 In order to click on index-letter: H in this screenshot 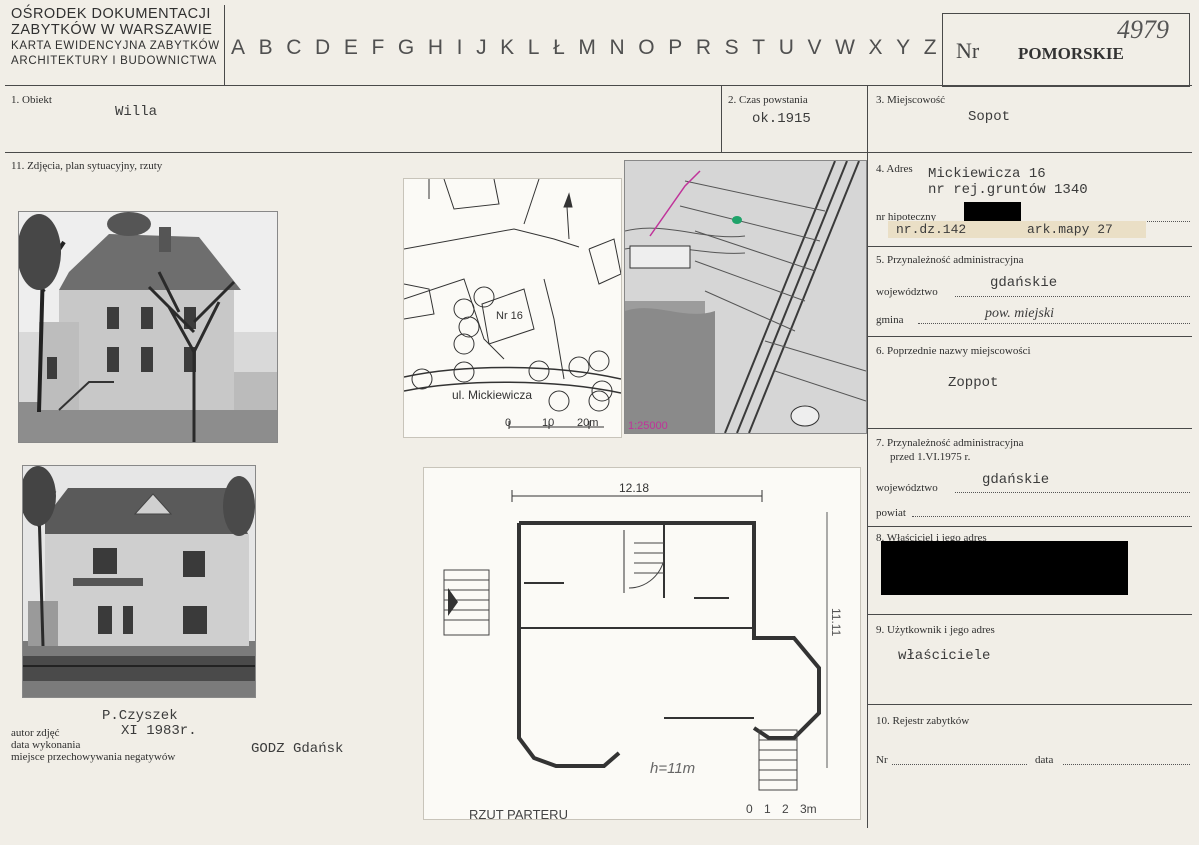, I will do `click(435, 47)`.